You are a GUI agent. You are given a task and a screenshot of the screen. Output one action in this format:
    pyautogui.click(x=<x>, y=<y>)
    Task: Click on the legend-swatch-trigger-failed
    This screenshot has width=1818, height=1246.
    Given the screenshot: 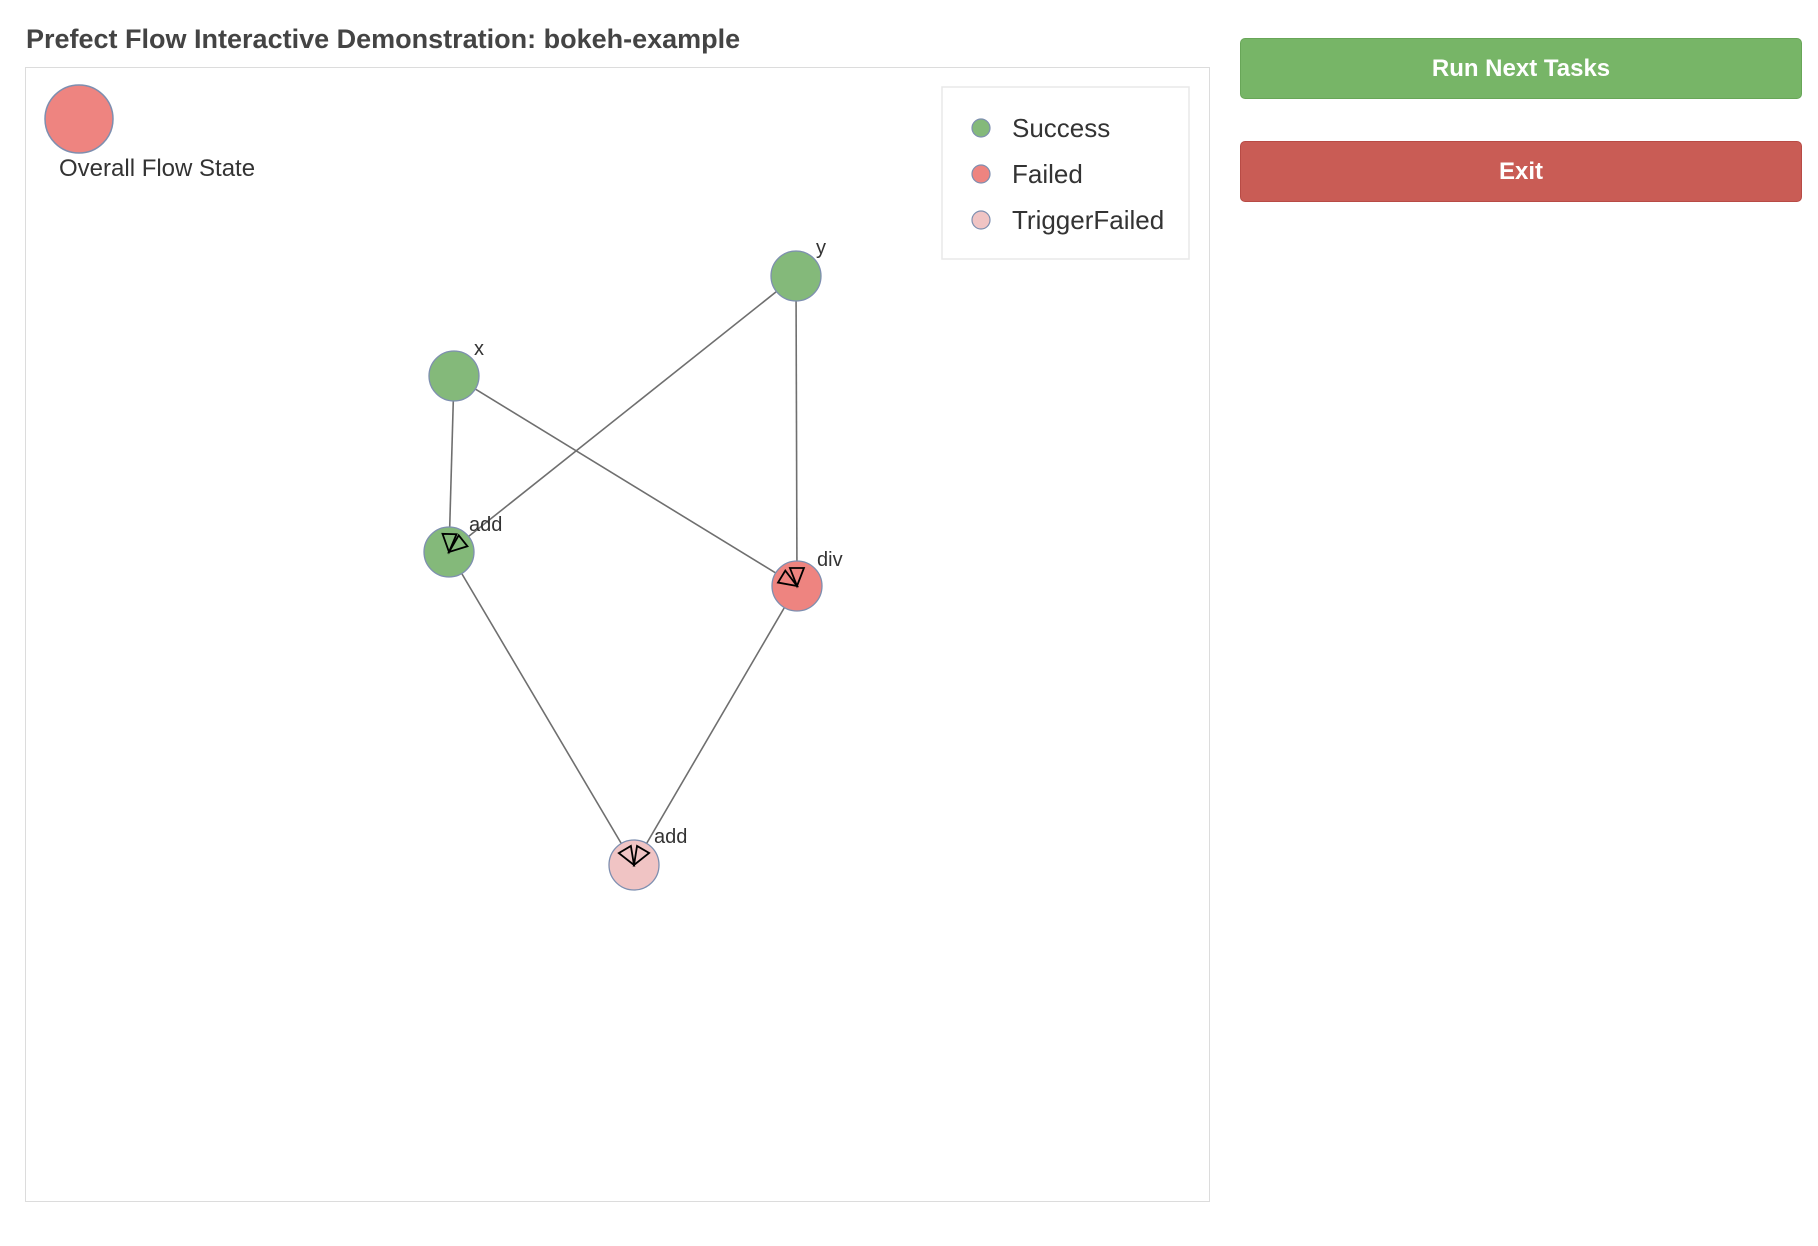 What is the action you would take?
    pyautogui.click(x=981, y=220)
    